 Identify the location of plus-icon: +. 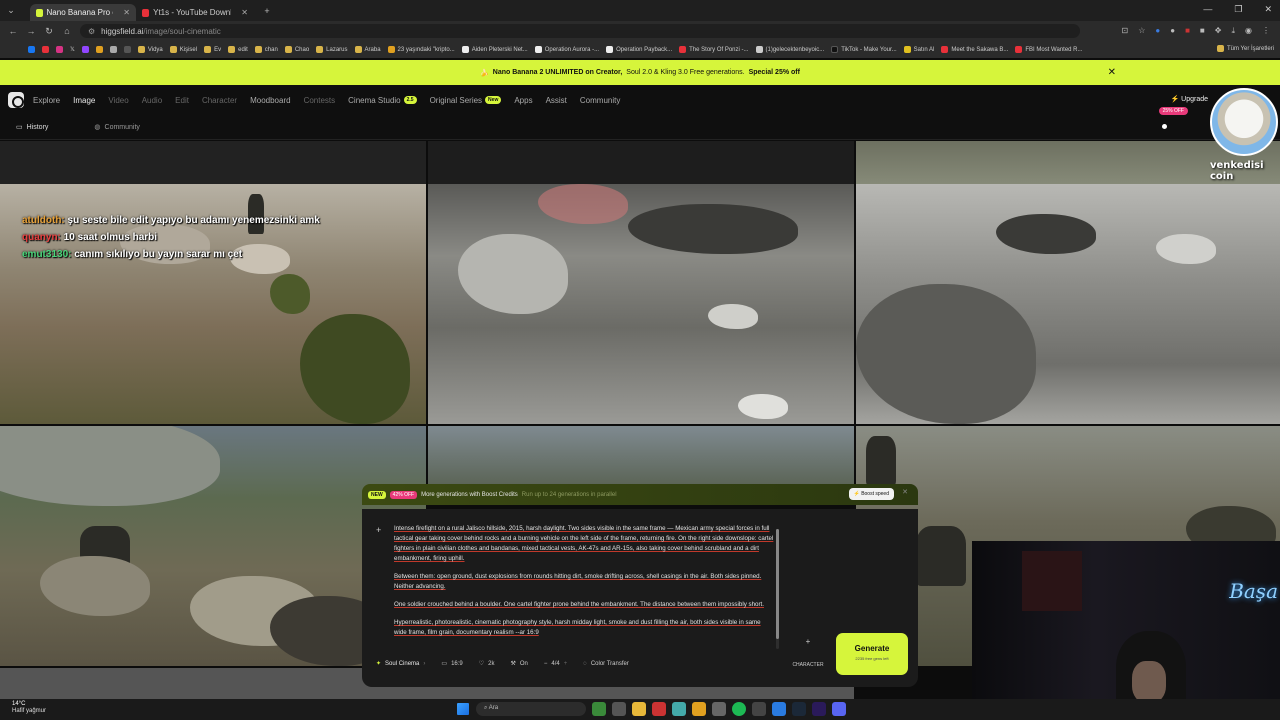
(566, 664).